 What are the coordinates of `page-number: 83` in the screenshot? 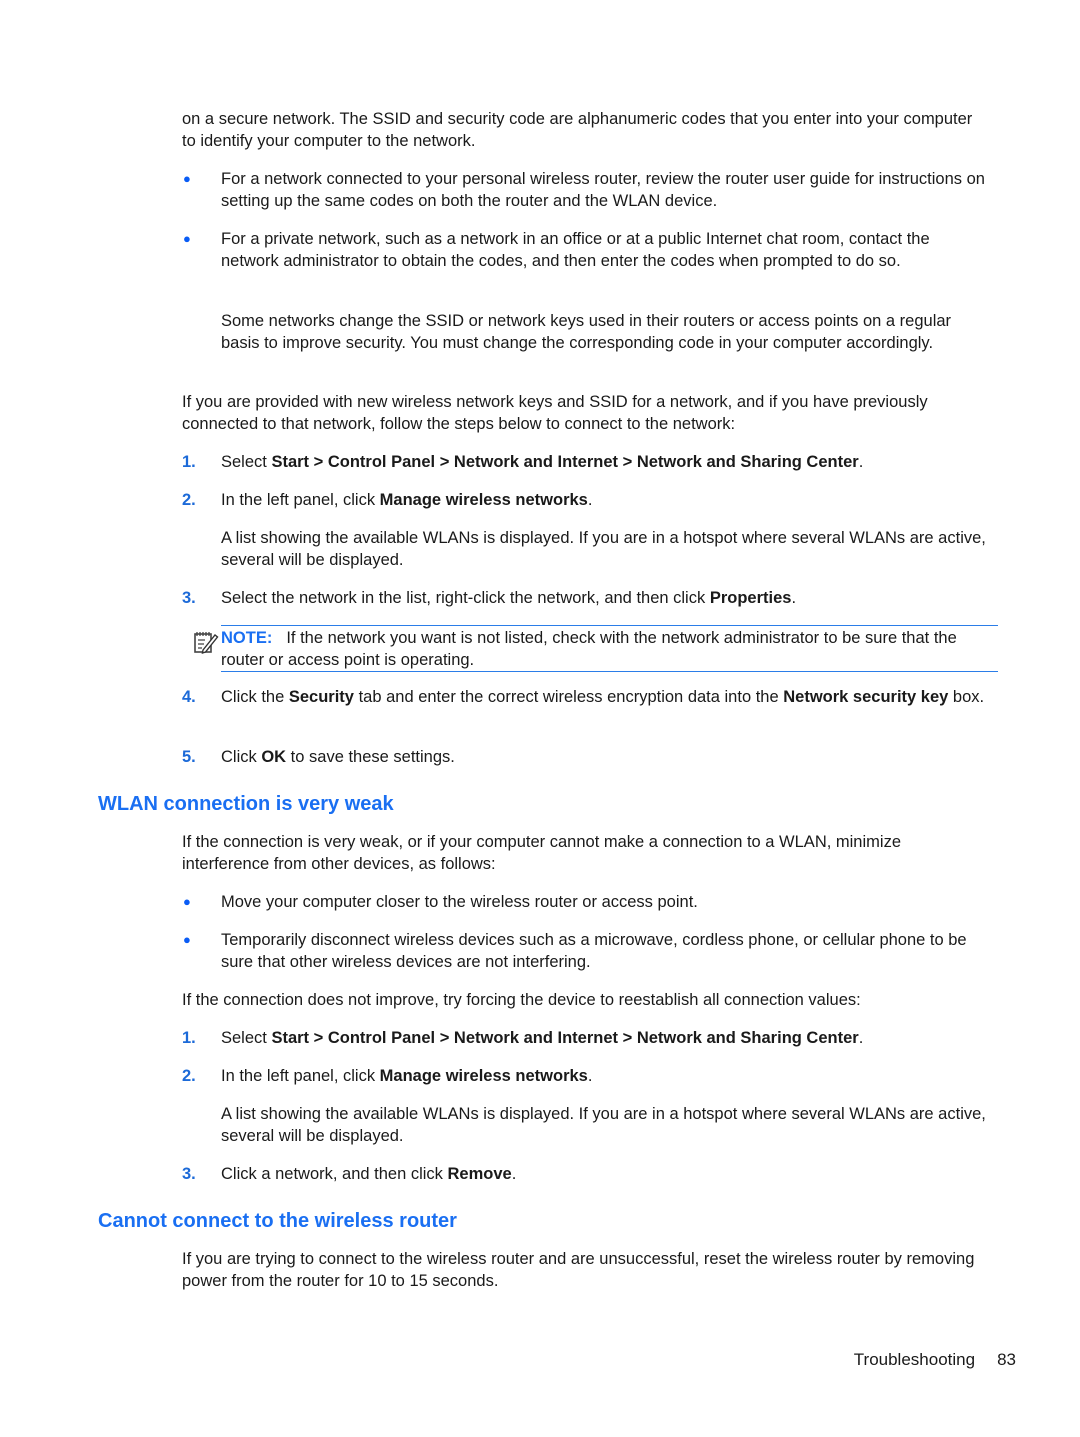 It's located at (1006, 1359).